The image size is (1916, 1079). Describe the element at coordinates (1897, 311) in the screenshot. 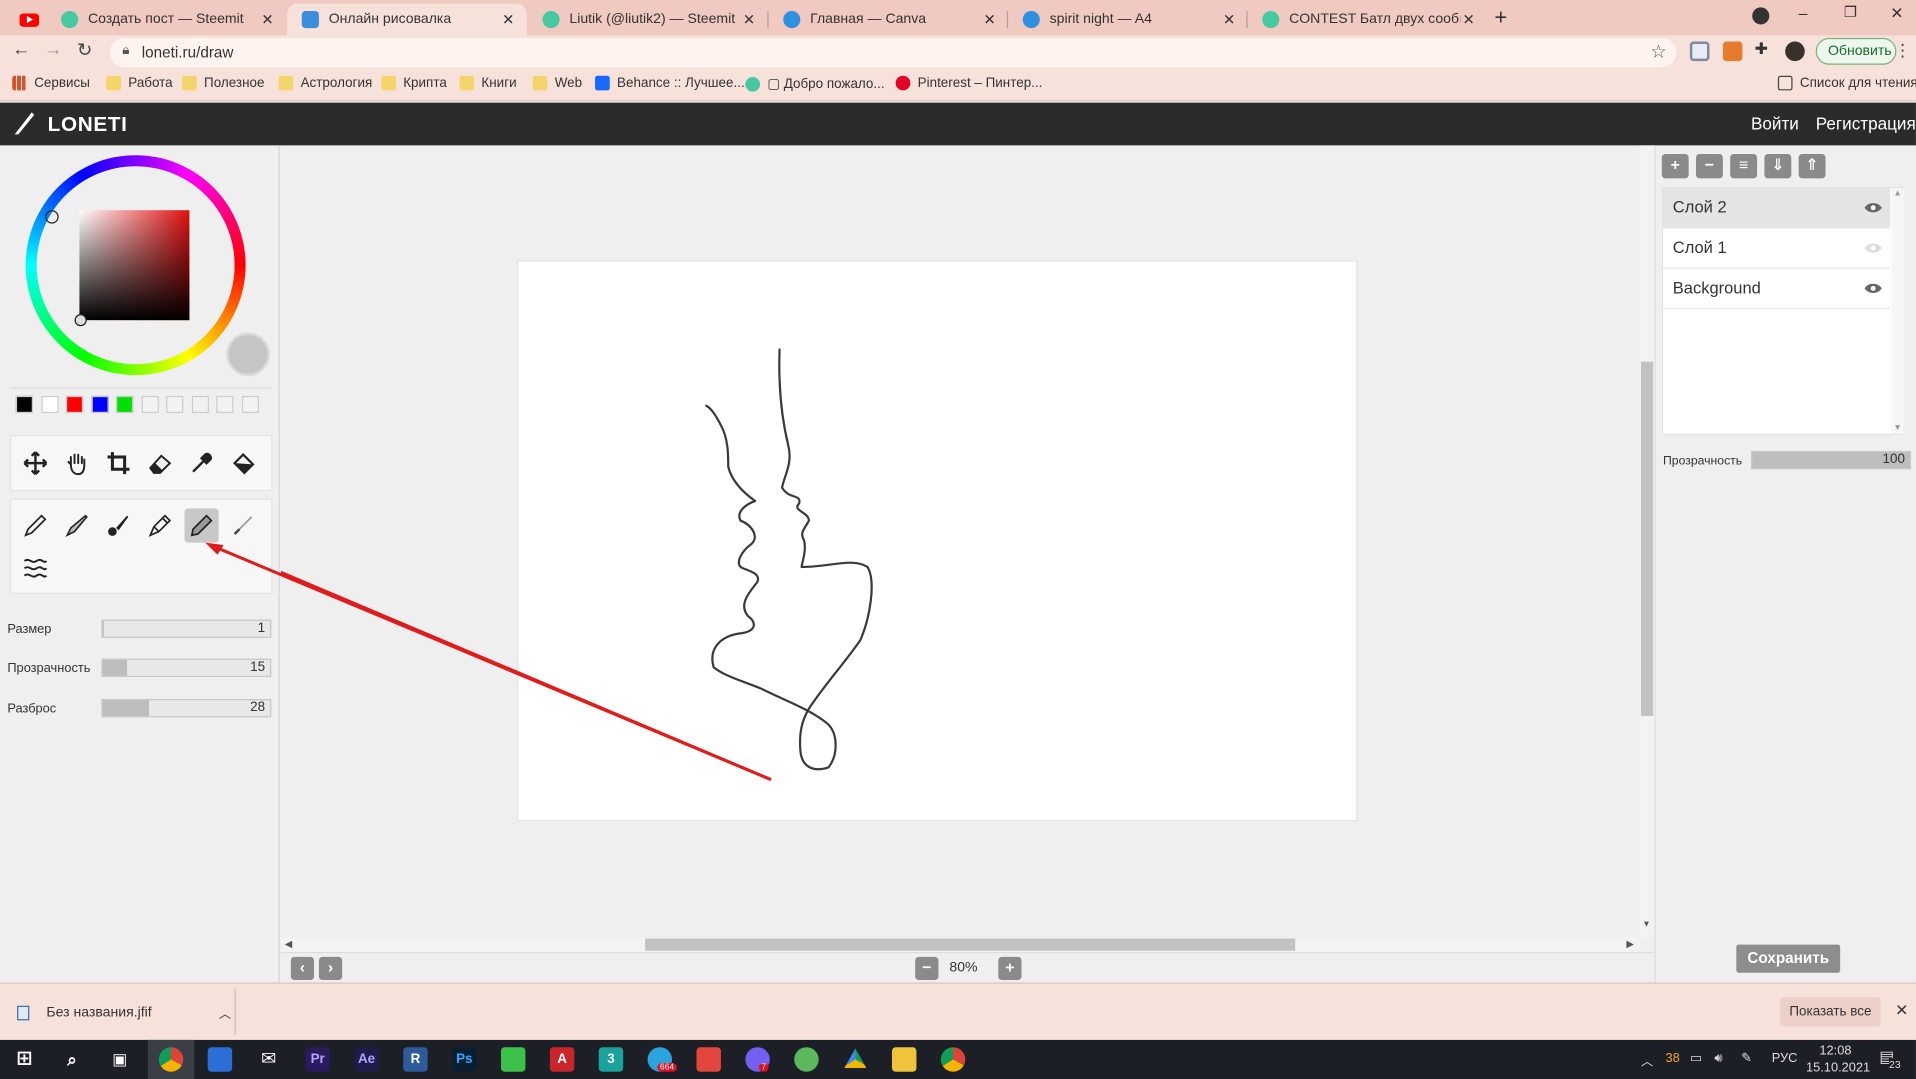

I see `layer-list-scrollbar: ▲ ▼` at that location.